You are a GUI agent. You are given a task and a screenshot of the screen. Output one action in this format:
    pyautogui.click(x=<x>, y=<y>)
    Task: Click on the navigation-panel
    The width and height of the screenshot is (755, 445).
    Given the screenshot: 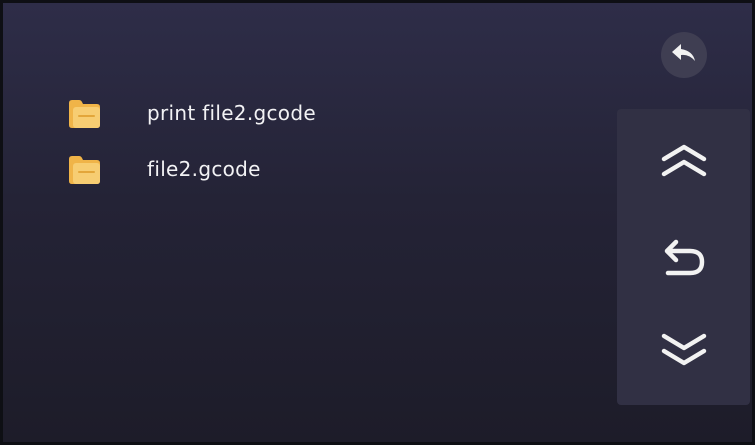 What is the action you would take?
    pyautogui.click(x=683, y=257)
    